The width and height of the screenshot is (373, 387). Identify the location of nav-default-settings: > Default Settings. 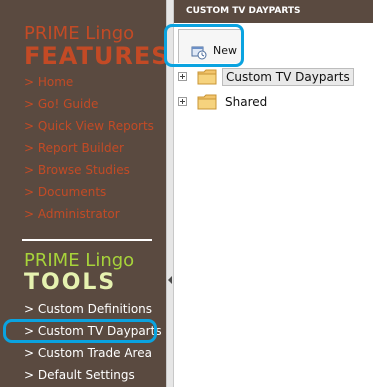
(79, 375).